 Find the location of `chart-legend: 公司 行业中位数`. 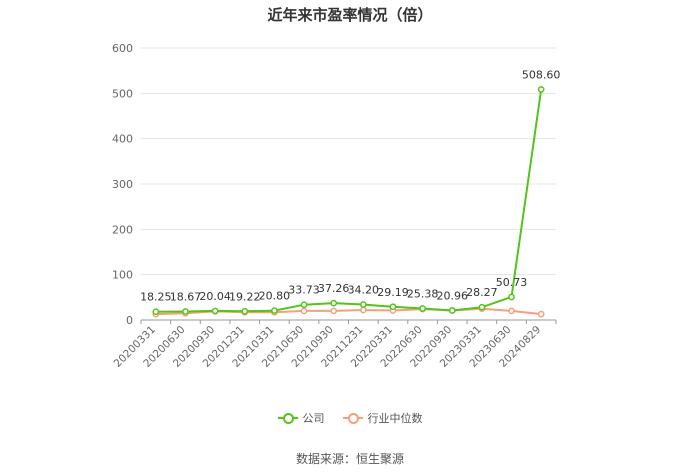

chart-legend: 公司 行业中位数 is located at coordinates (350, 418).